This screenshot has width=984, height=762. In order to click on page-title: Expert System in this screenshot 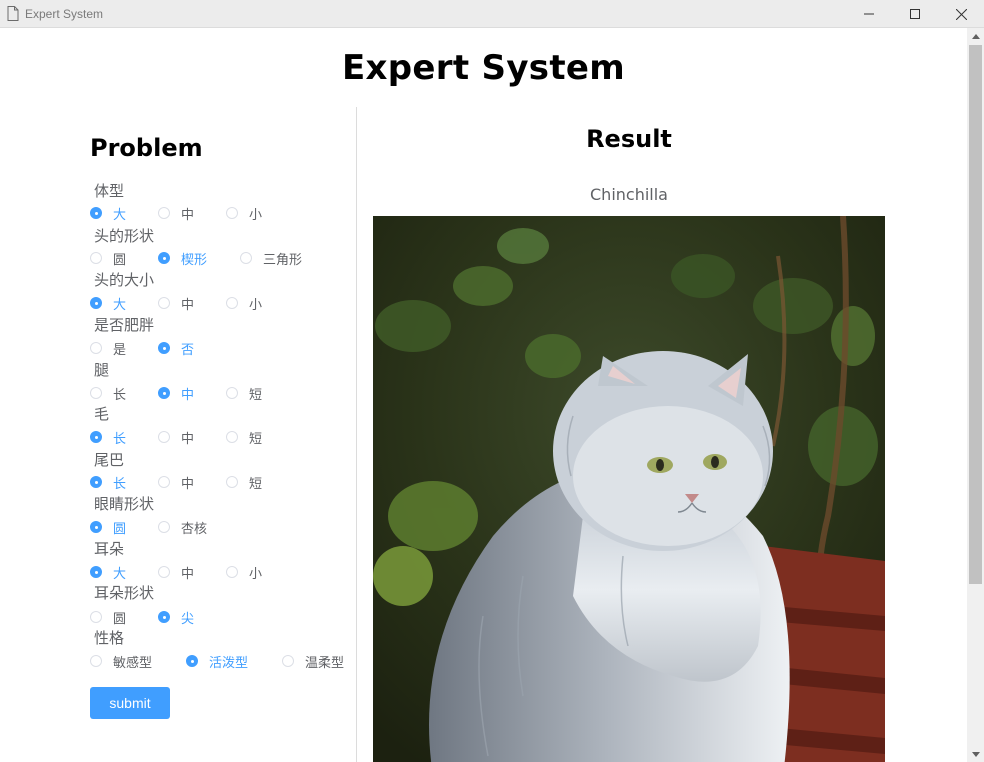, I will do `click(483, 68)`.